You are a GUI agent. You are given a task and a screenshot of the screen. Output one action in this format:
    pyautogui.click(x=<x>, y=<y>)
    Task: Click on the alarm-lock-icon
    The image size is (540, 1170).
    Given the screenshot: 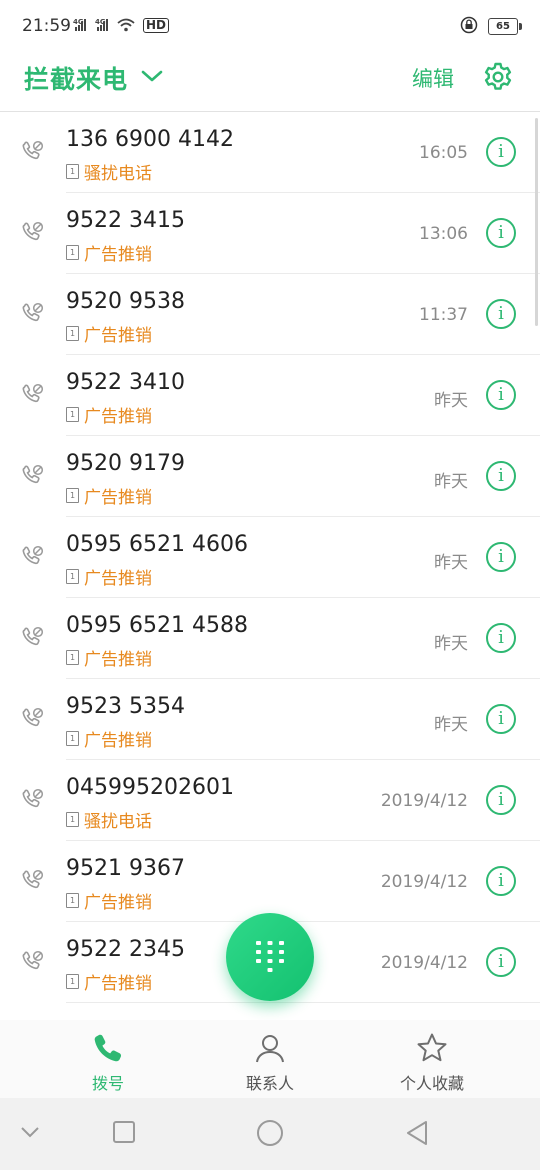 What is the action you would take?
    pyautogui.click(x=469, y=27)
    